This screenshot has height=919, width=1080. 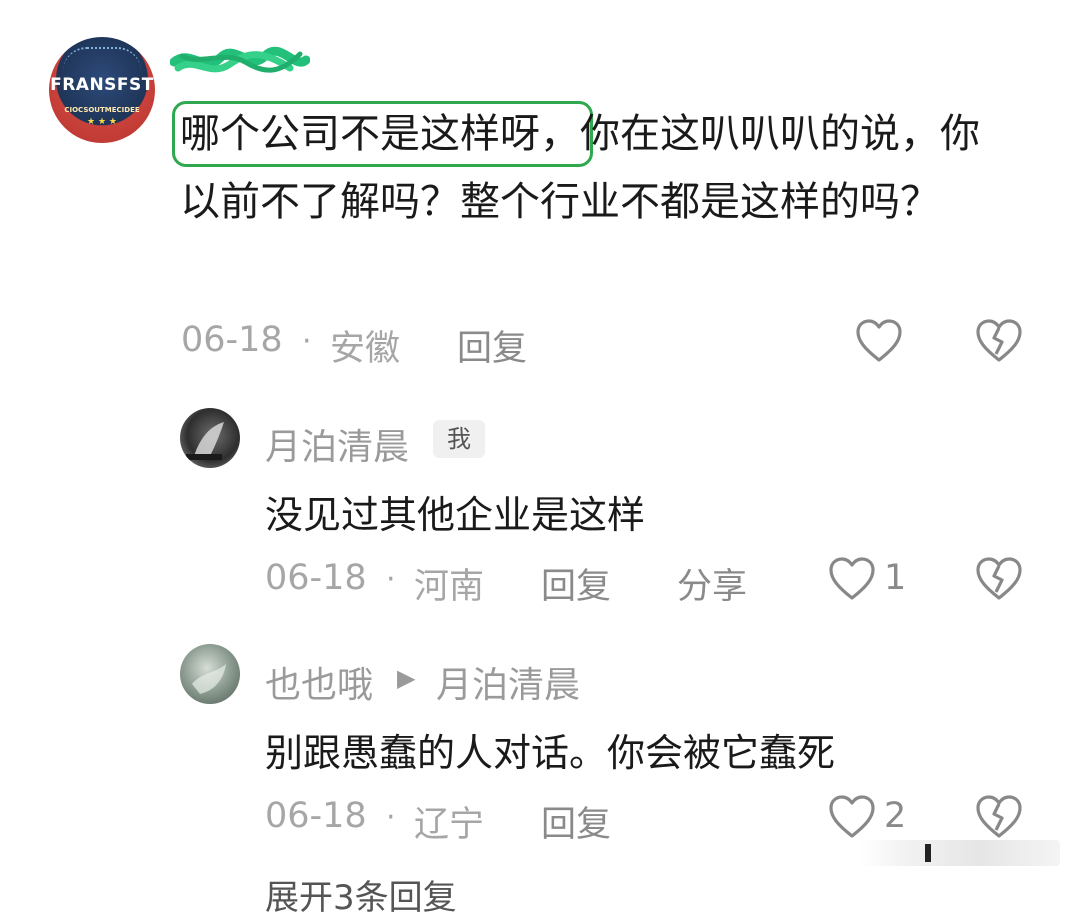 What do you see at coordinates (102, 122) in the screenshot?
I see `avatar-stars: ★ ★ ★` at bounding box center [102, 122].